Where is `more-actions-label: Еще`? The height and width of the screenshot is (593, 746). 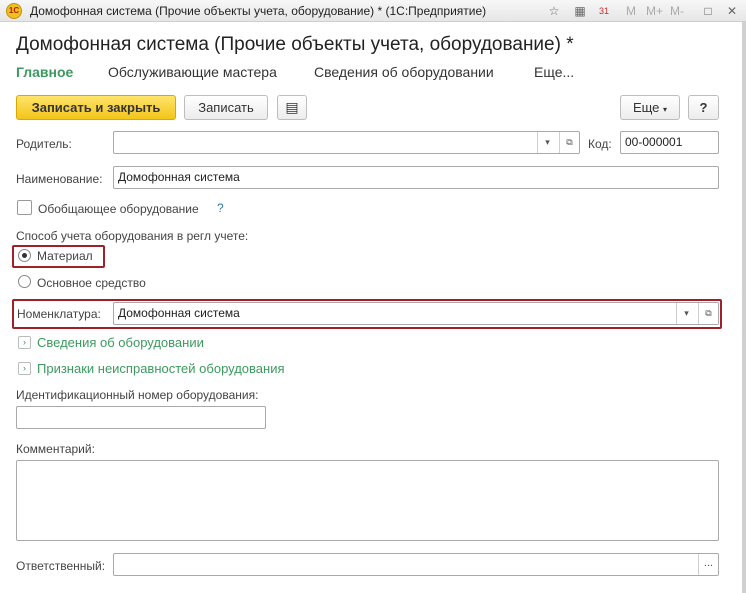 more-actions-label: Еще is located at coordinates (646, 107).